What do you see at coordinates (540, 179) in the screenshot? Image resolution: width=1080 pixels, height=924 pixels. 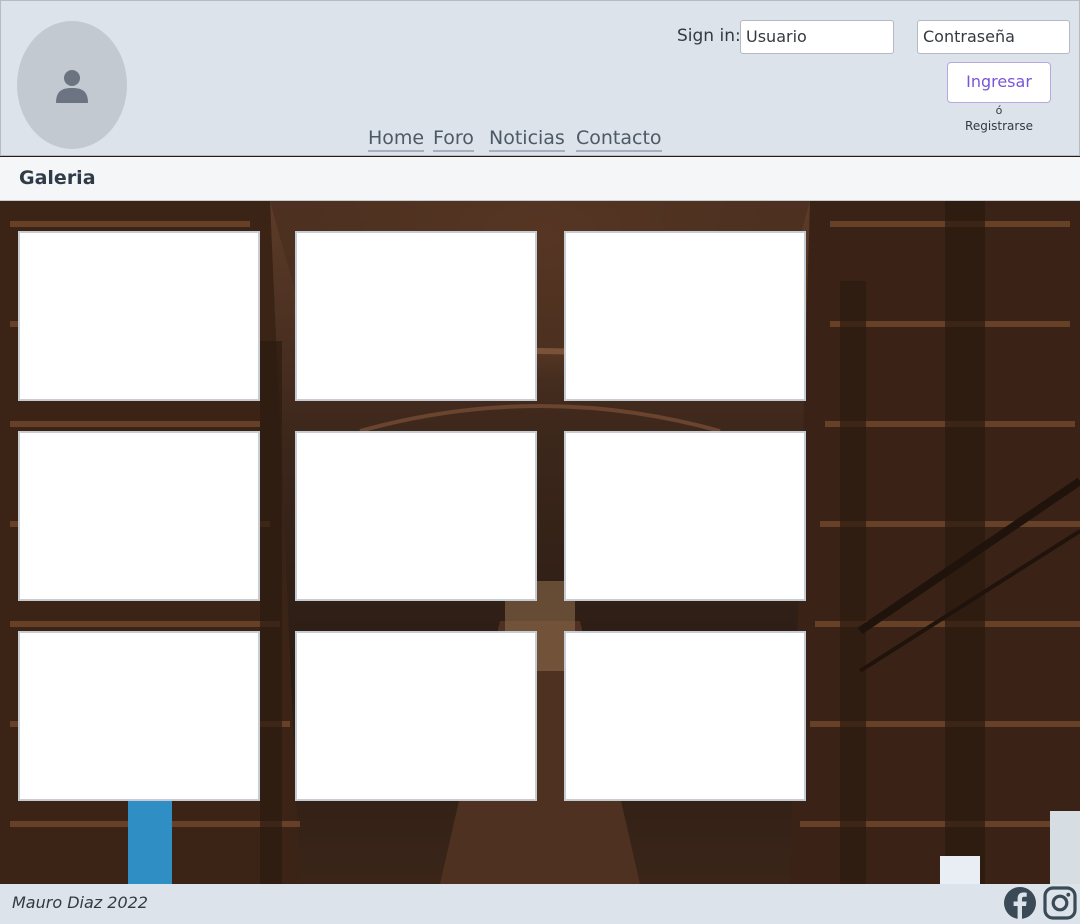 I see `page-title-bar: Galeria` at bounding box center [540, 179].